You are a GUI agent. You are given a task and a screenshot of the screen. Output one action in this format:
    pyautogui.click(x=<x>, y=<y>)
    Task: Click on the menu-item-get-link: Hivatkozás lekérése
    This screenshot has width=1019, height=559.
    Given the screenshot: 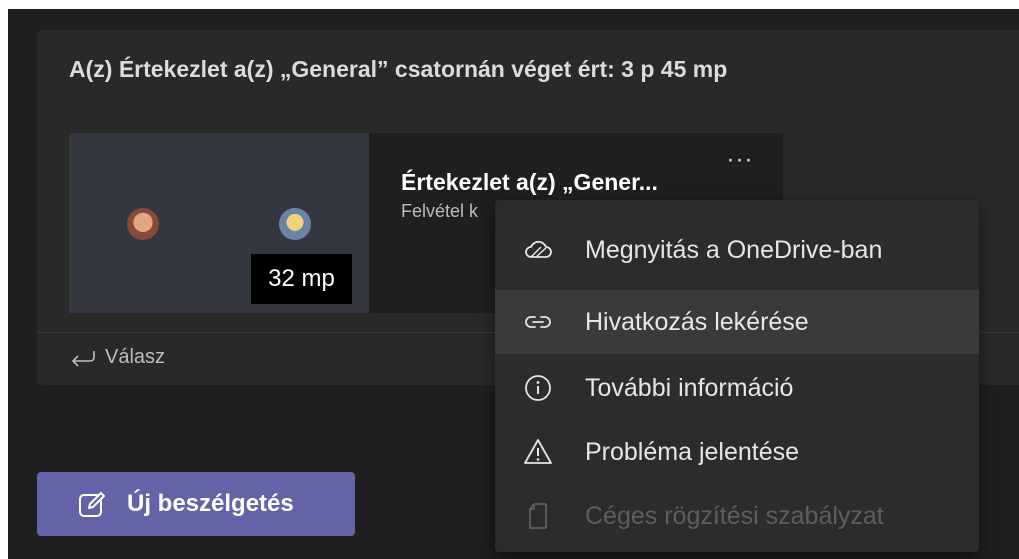 What is the action you would take?
    pyautogui.click(x=737, y=322)
    